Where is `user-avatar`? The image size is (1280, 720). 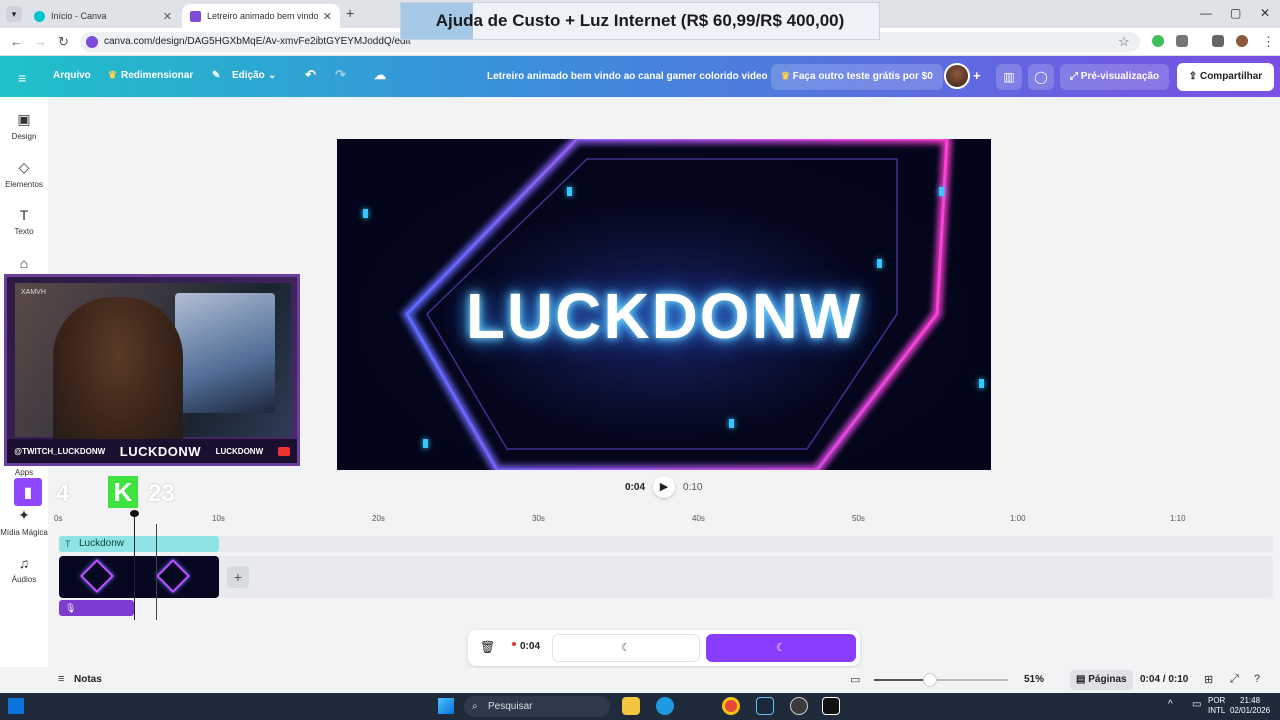
user-avatar is located at coordinates (957, 76).